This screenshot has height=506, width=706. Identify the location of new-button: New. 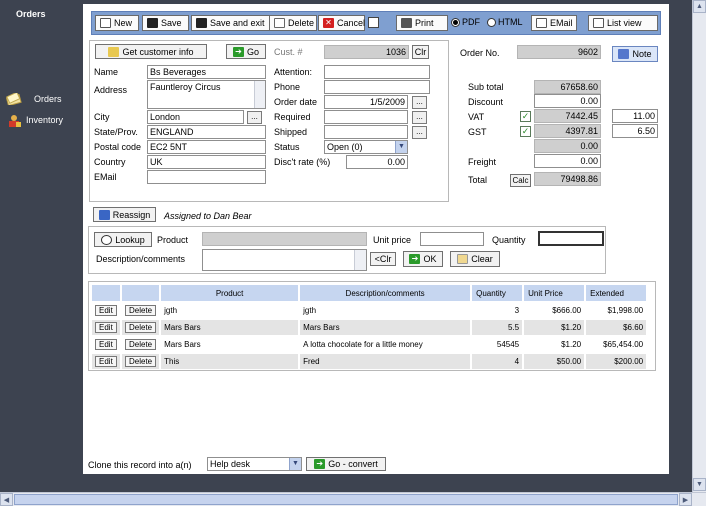
(117, 23).